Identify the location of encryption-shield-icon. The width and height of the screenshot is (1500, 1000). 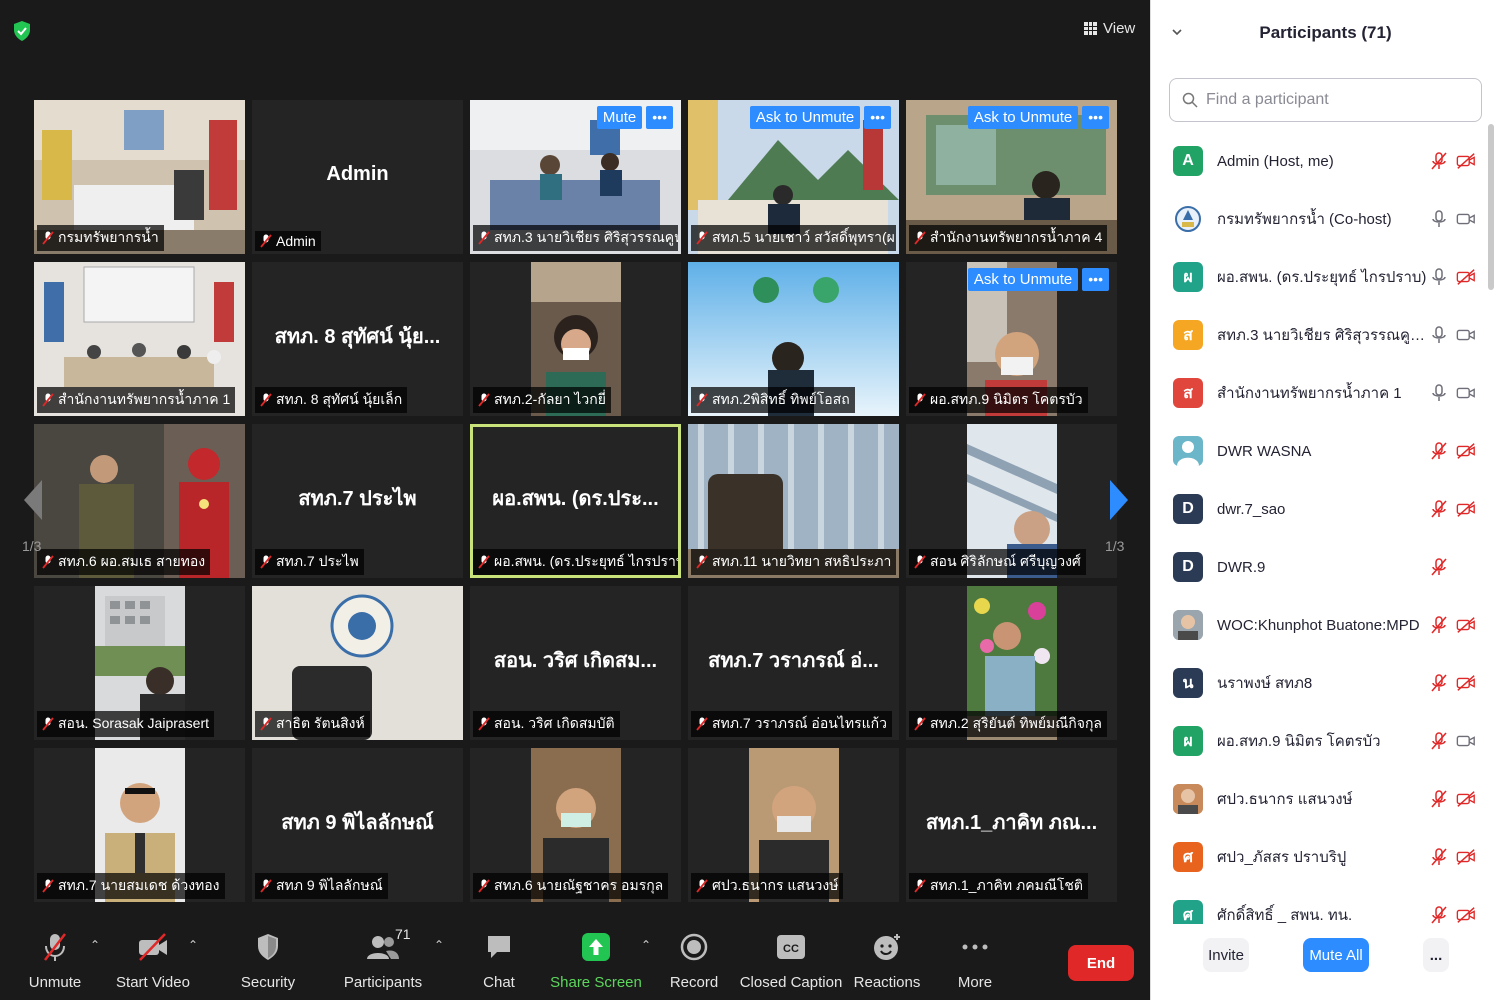
(22, 31).